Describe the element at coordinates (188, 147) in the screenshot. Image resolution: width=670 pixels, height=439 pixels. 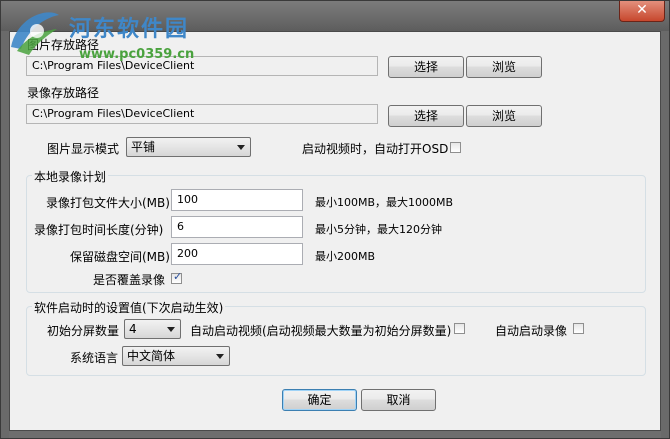
I see `display-mode-select: 平铺` at that location.